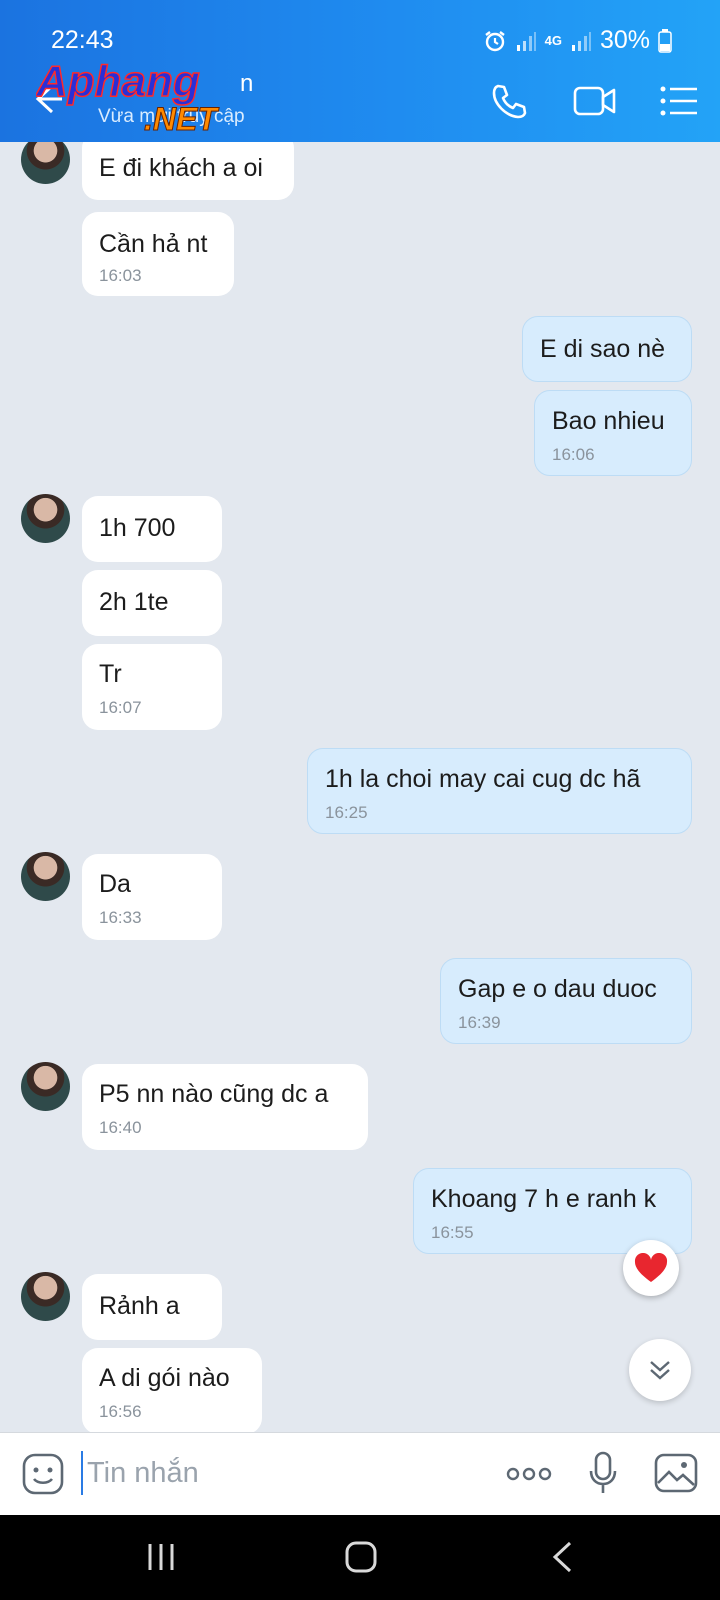 The image size is (720, 1600). I want to click on message-time: 16:33, so click(120, 917).